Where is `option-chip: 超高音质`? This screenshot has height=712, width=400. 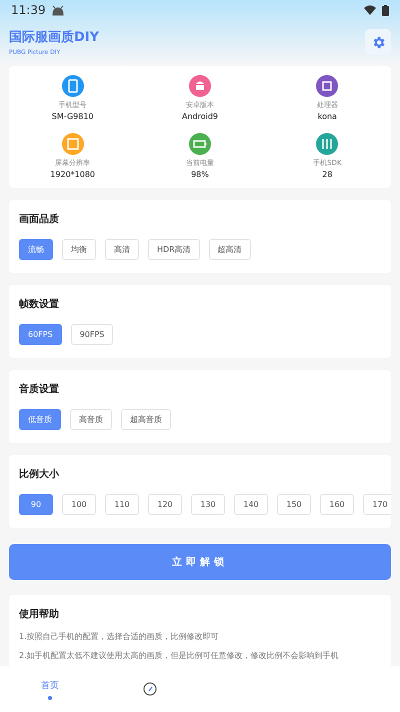
option-chip: 超高音质 is located at coordinates (146, 419).